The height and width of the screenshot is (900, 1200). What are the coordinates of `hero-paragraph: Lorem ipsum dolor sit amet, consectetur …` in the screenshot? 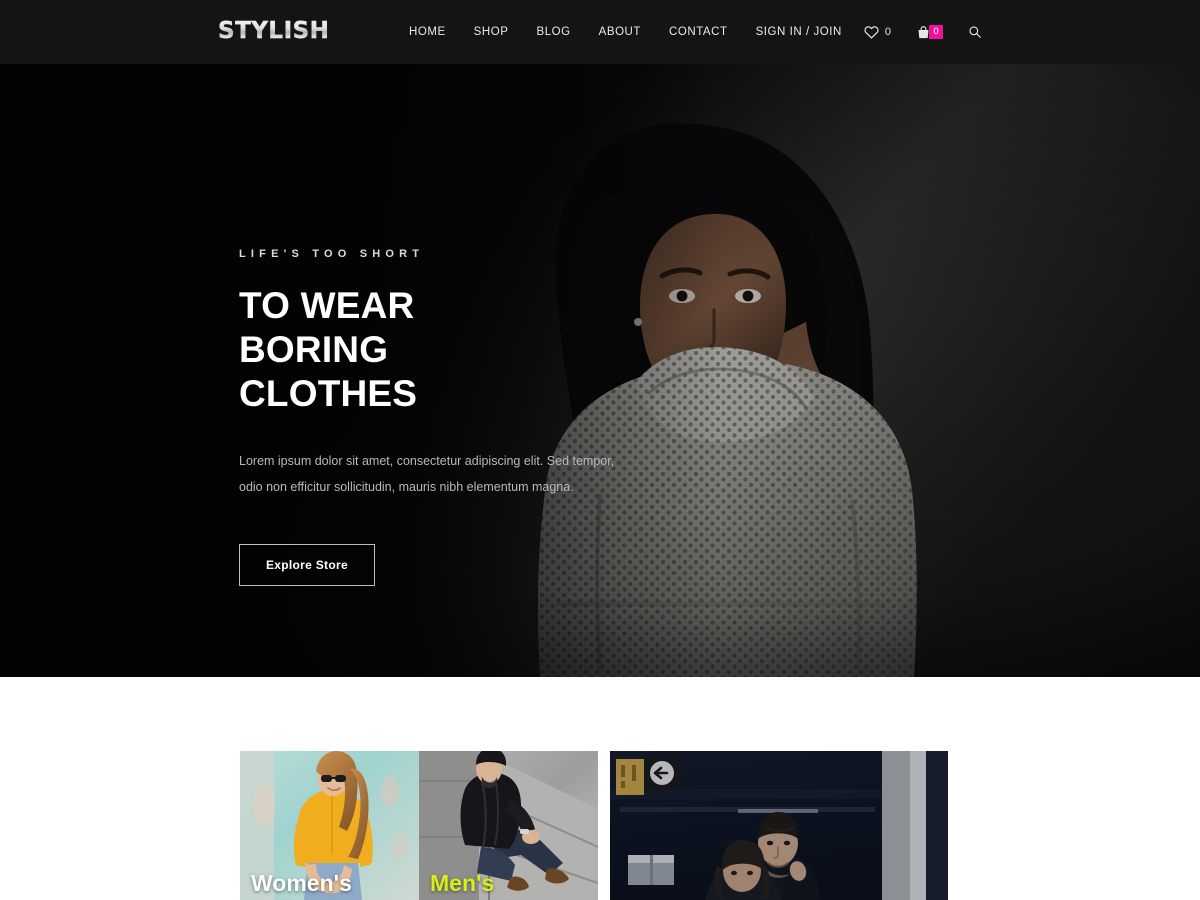 It's located at (427, 474).